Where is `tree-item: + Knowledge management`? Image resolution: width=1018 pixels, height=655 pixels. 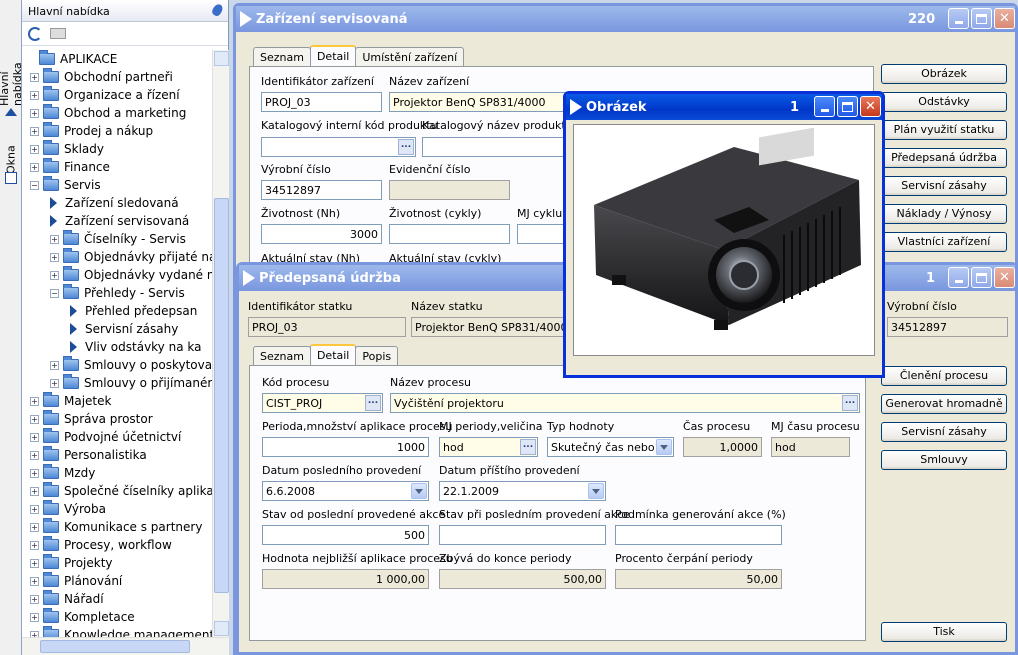 tree-item: + Knowledge management is located at coordinates (117, 631).